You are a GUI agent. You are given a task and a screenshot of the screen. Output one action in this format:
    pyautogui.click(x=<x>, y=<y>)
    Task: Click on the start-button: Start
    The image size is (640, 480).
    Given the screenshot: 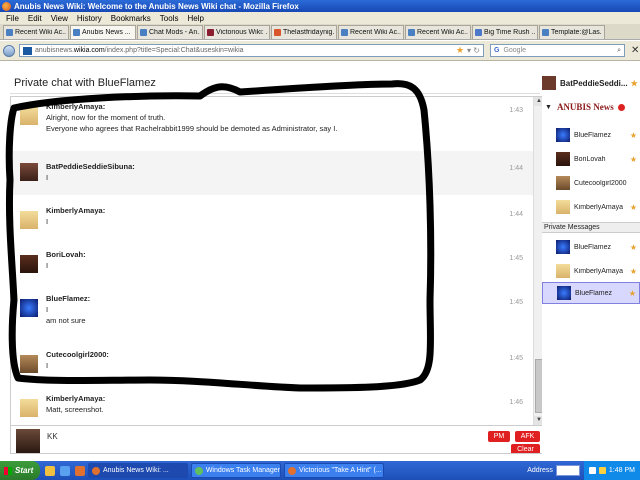 What is the action you would take?
    pyautogui.click(x=20, y=470)
    